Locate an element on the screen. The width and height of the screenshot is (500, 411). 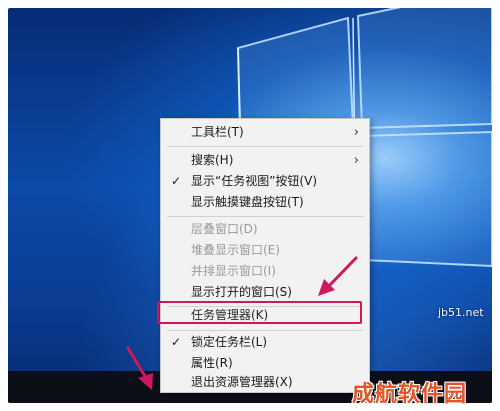
watermark-brand: 成航软件园 is located at coordinates (410, 394).